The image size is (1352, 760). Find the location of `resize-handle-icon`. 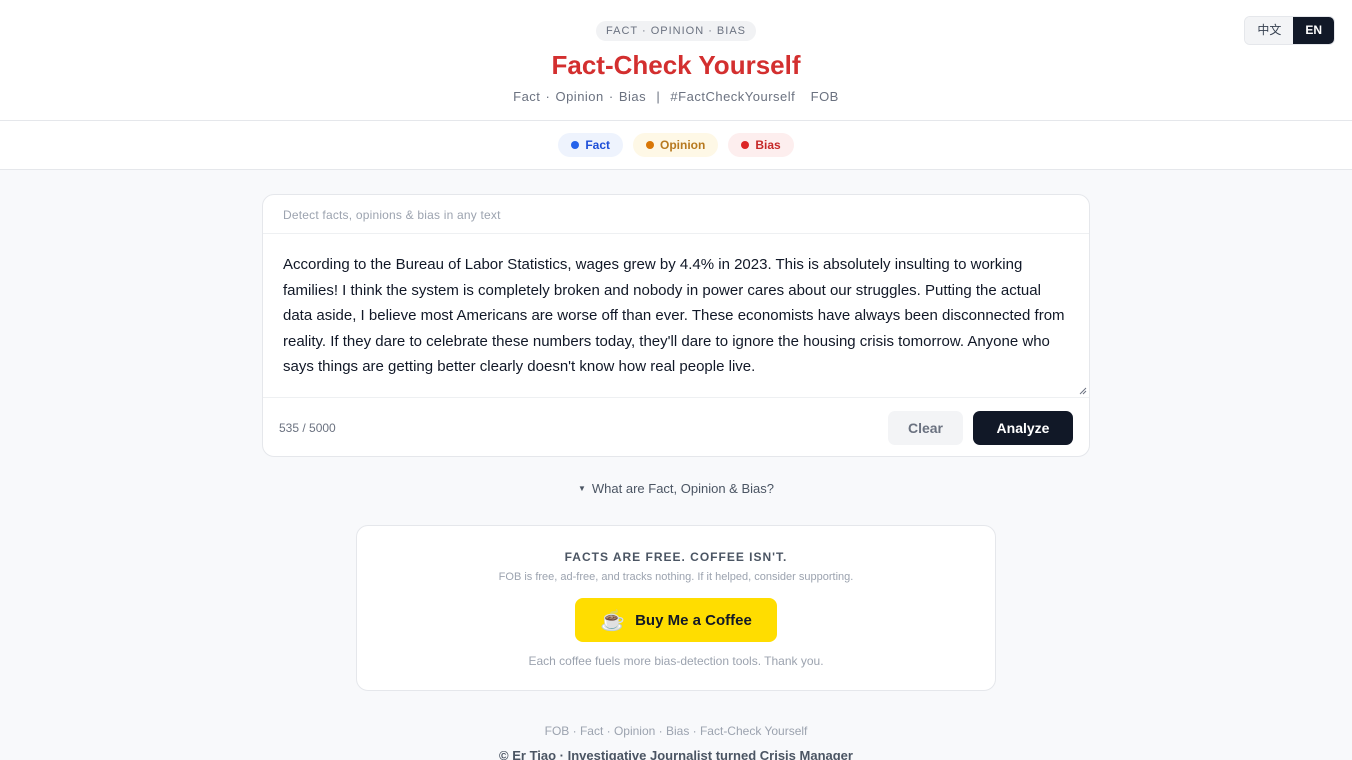

resize-handle-icon is located at coordinates (1083, 391).